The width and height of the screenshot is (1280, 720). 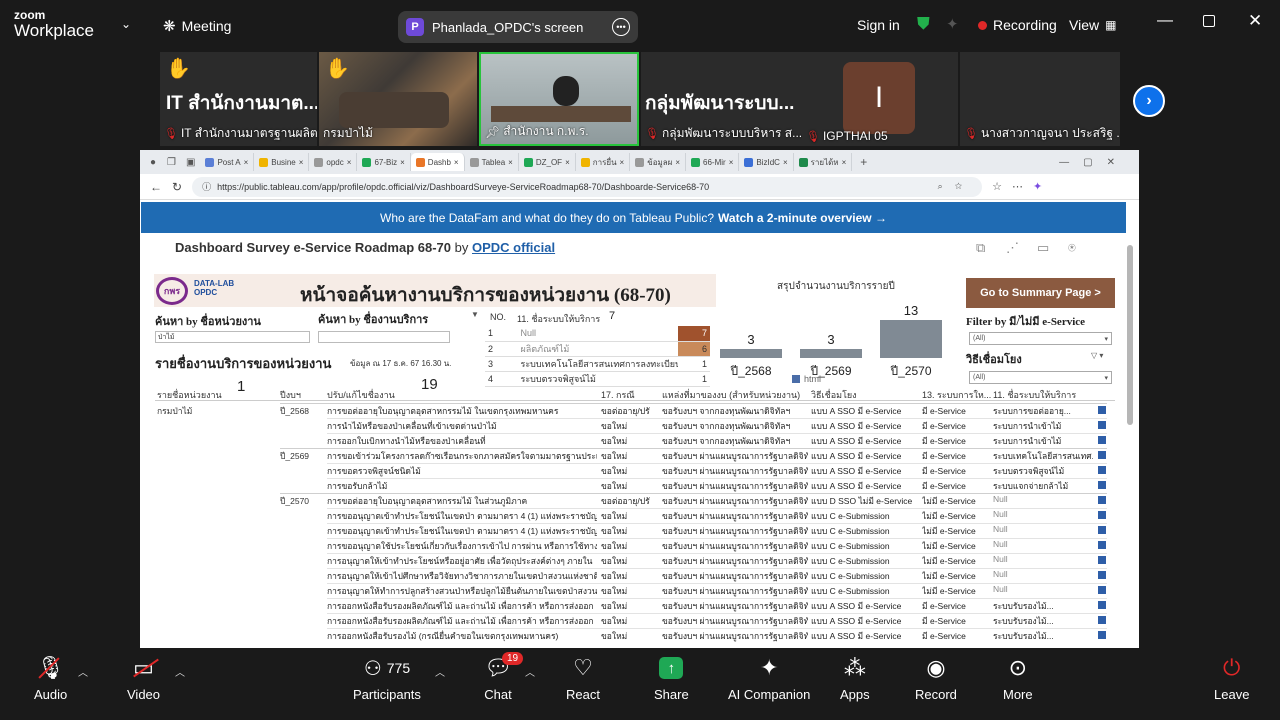 What do you see at coordinates (180, 671) in the screenshot?
I see `video-options-caret: ︿` at bounding box center [180, 671].